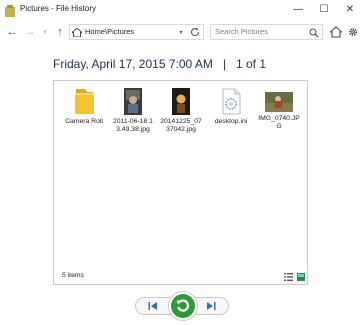  I want to click on up-button: ↑, so click(60, 32).